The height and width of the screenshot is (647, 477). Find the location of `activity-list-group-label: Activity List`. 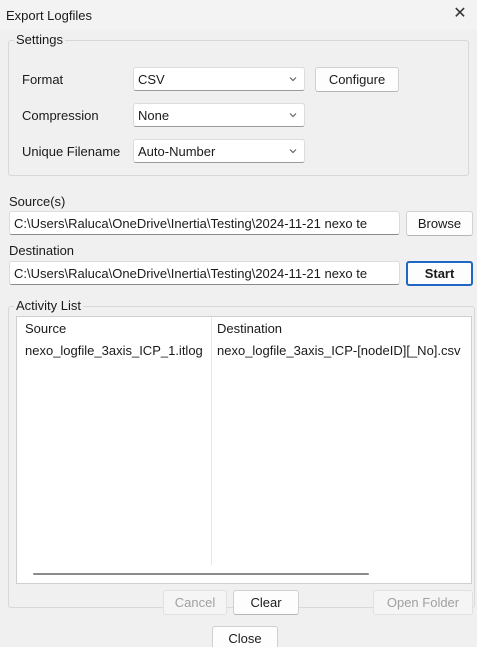

activity-list-group-label: Activity List is located at coordinates (49, 305).